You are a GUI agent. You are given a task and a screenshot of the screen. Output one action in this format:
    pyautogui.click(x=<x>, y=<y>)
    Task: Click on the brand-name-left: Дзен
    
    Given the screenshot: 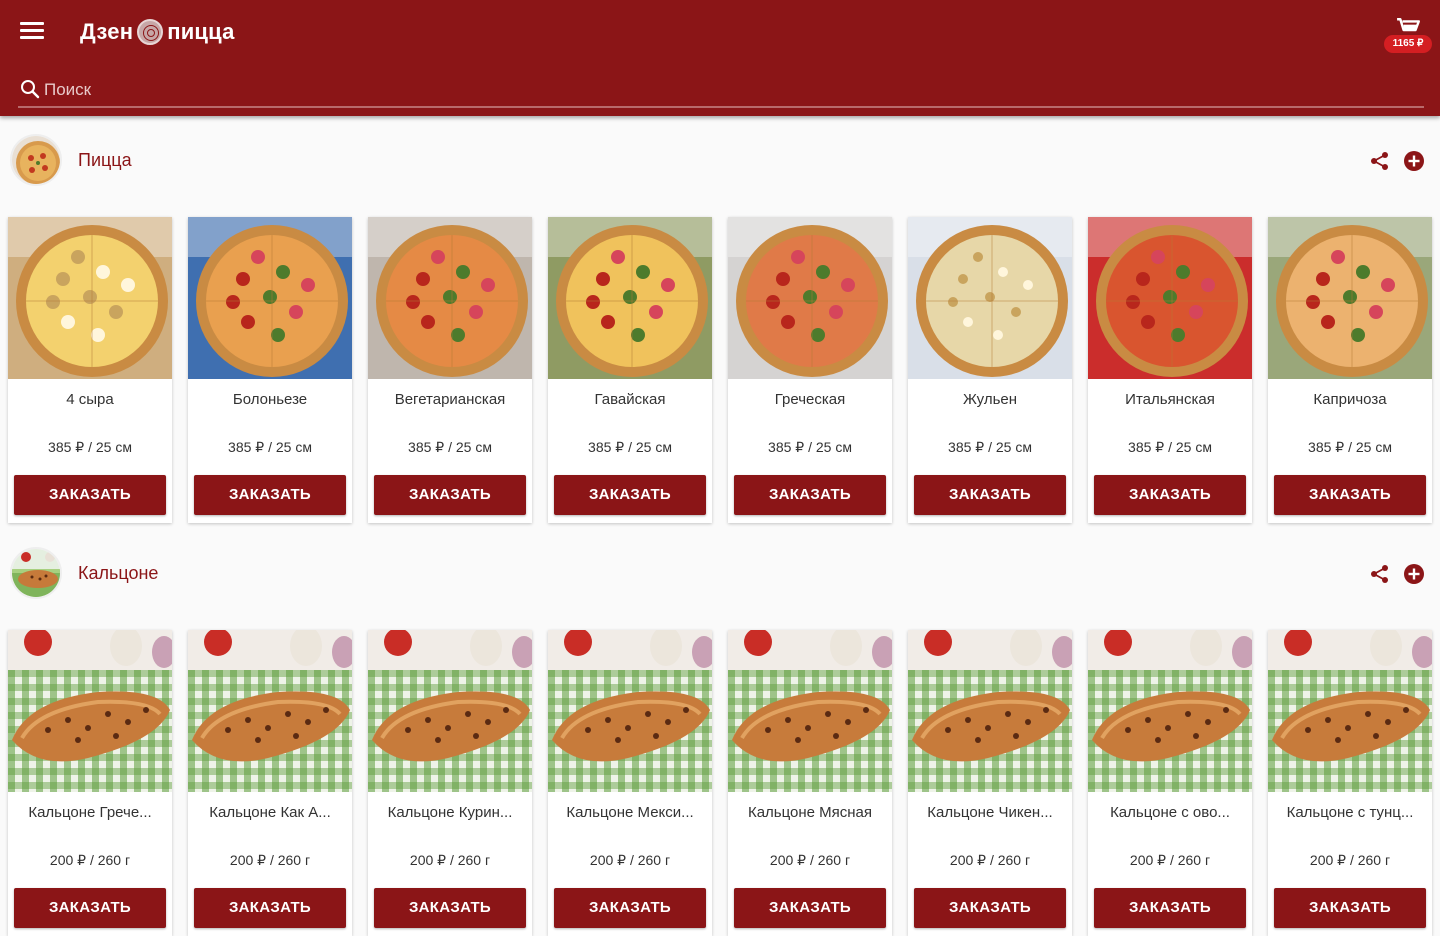 What is the action you would take?
    pyautogui.click(x=107, y=31)
    